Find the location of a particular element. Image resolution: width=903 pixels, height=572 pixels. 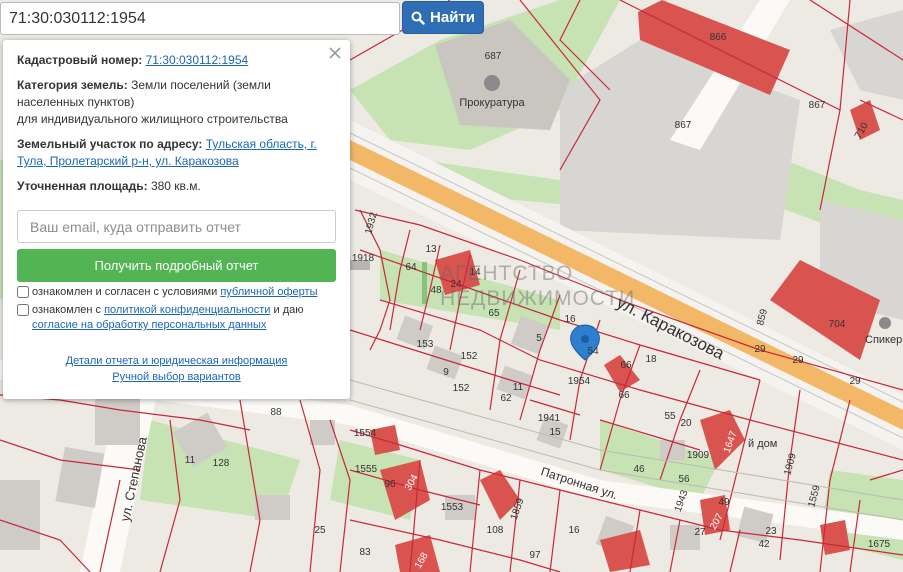

parcel-label: 128 is located at coordinates (221, 463).